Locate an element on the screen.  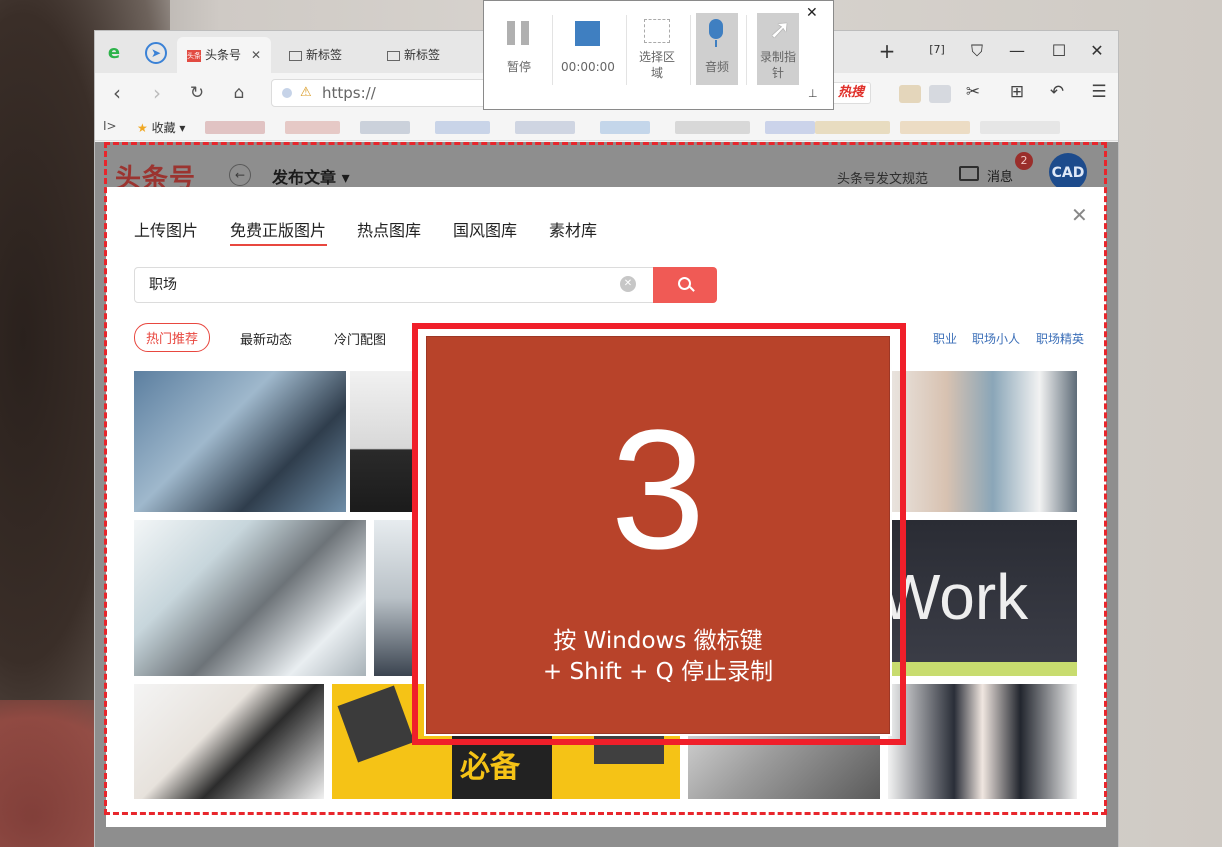
scissors-icon: ✂ is located at coordinates (973, 92).